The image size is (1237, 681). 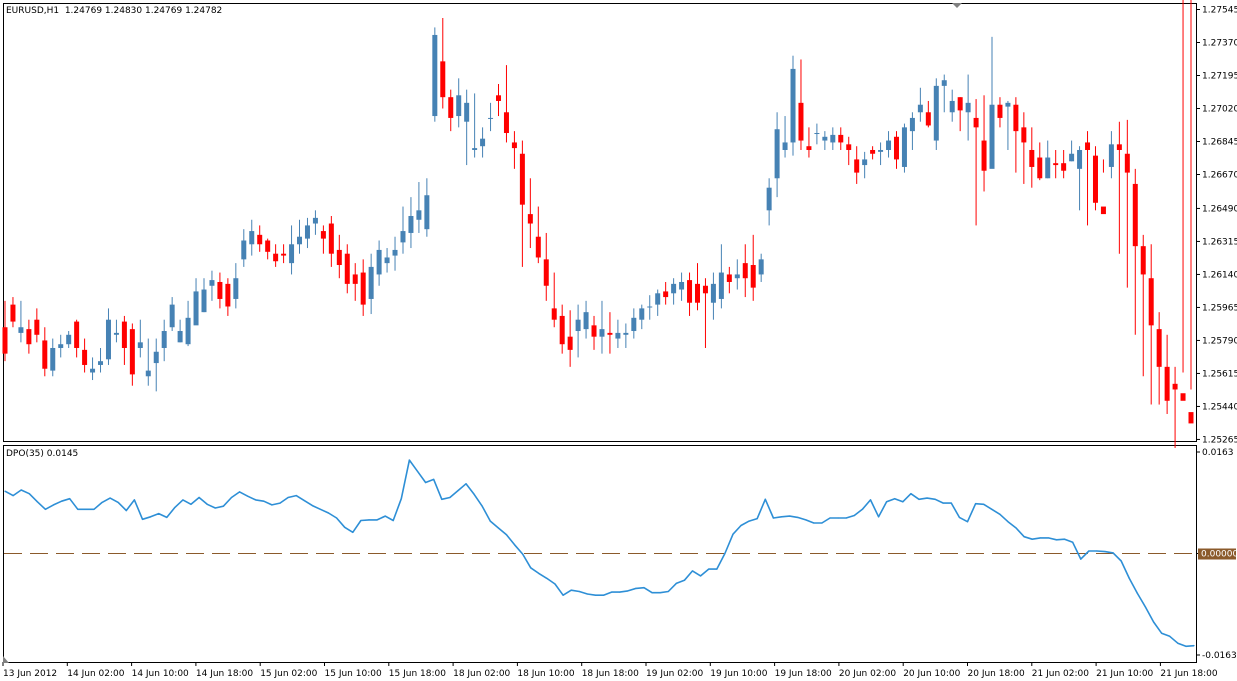 What do you see at coordinates (1060, 674) in the screenshot?
I see `time-axis-label: 21 Jun 02:00` at bounding box center [1060, 674].